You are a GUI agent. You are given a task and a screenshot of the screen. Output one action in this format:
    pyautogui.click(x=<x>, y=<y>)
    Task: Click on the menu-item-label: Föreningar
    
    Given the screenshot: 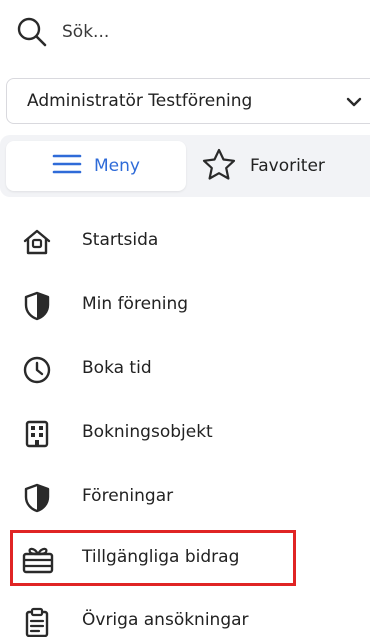 What is the action you would take?
    pyautogui.click(x=128, y=496)
    